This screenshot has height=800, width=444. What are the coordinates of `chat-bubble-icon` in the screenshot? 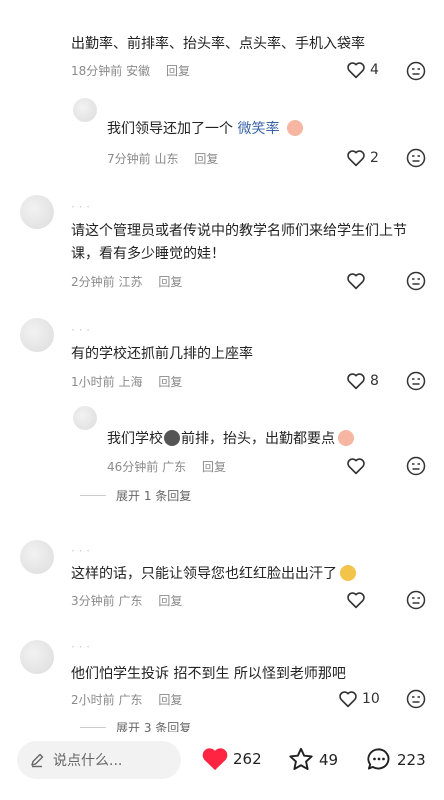 It's located at (378, 759).